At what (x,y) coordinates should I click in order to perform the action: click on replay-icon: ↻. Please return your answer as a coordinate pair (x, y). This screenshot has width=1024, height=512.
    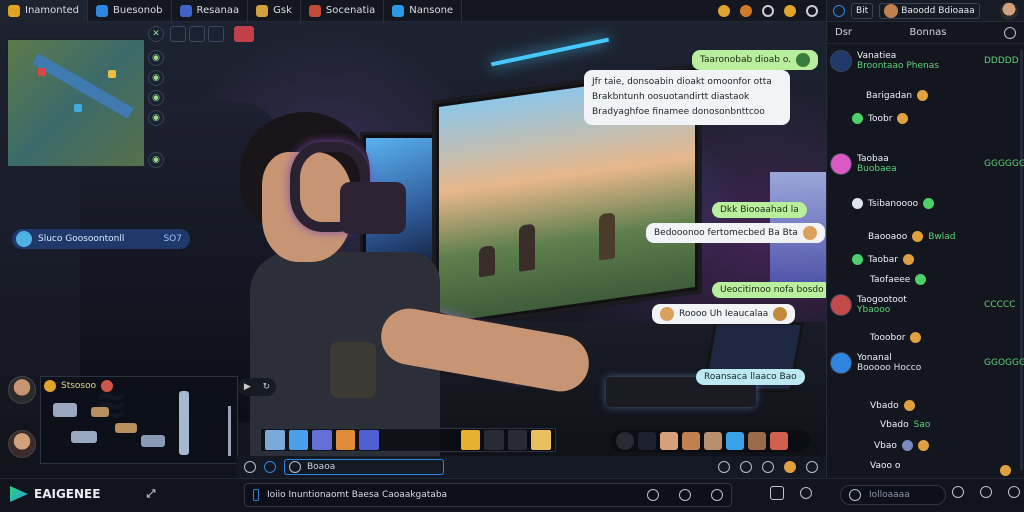
    Looking at the image, I should click on (267, 387).